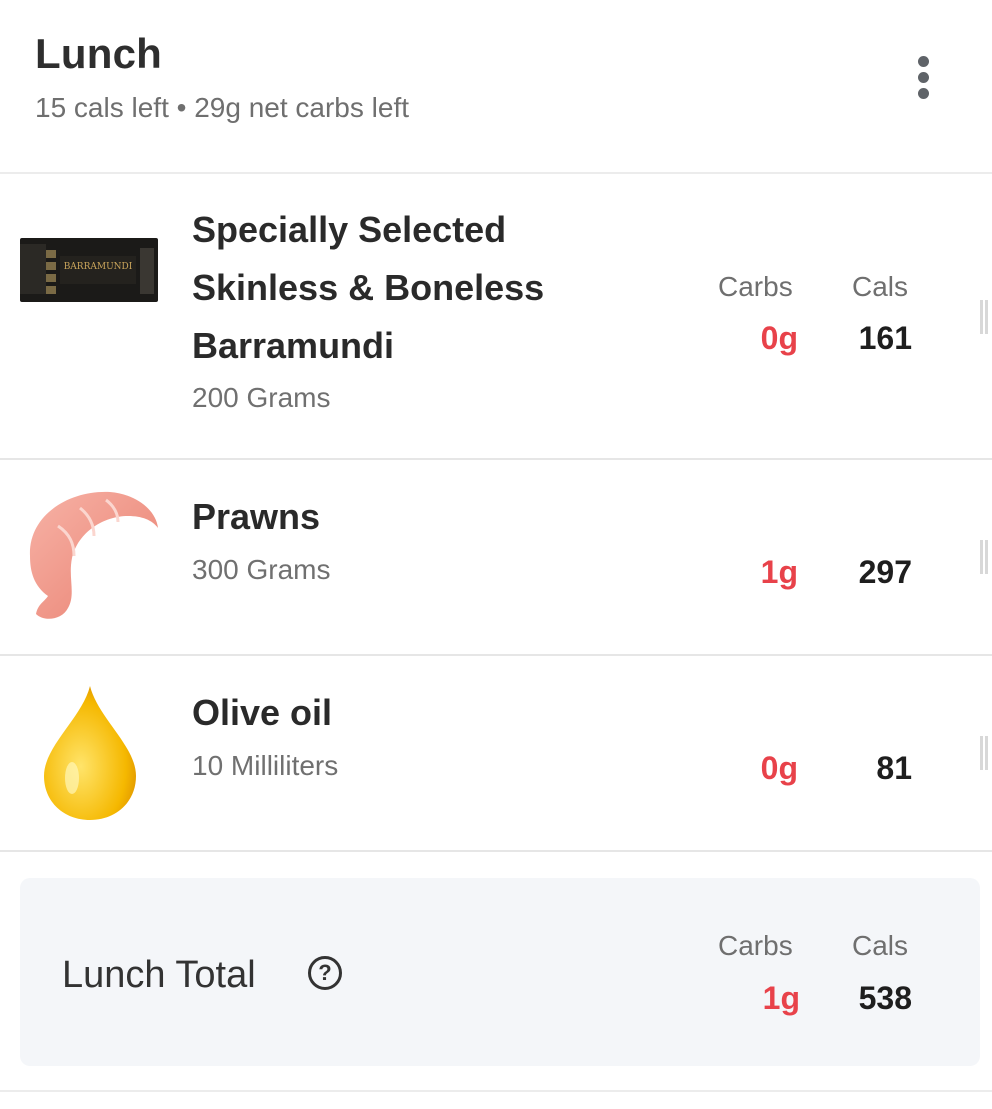  I want to click on help-icon: ?, so click(325, 973).